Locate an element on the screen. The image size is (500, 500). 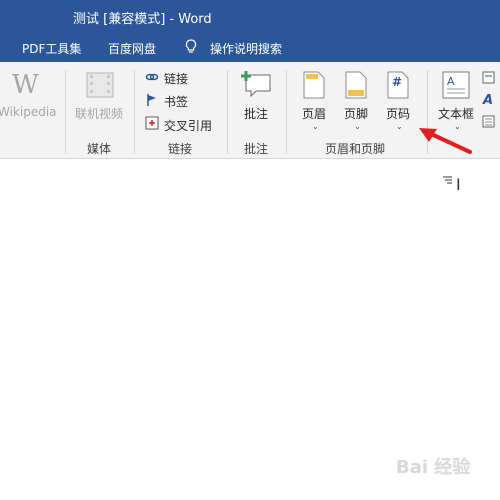
group-label-comments: 批注 is located at coordinates (256, 149).